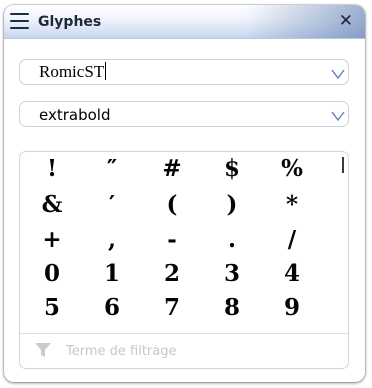  I want to click on font-style-select: extrabold, so click(184, 114).